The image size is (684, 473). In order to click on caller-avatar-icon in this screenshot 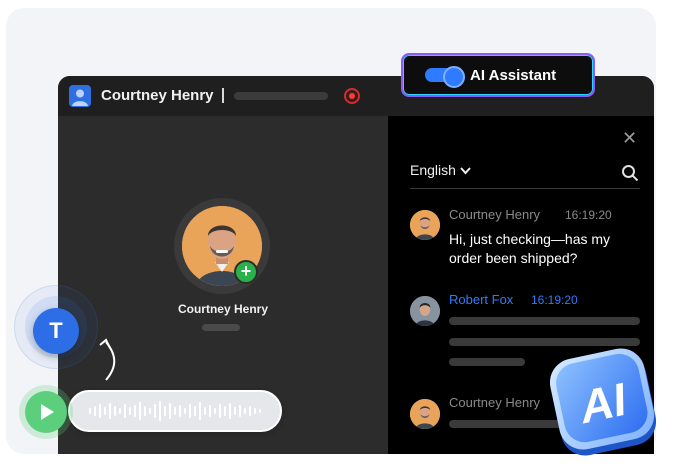, I will do `click(80, 96)`.